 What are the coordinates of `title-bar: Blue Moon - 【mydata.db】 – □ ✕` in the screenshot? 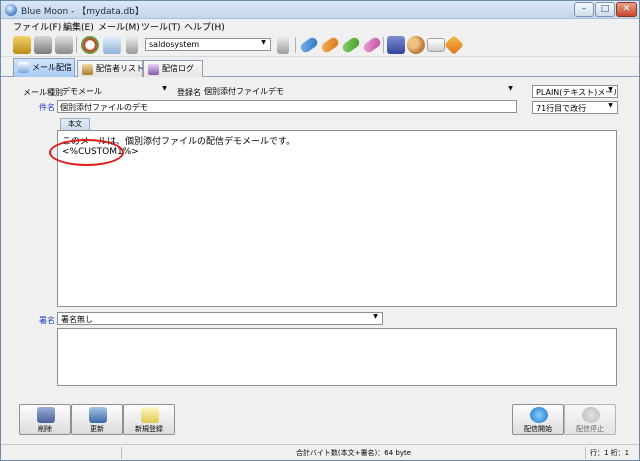 It's located at (320, 10).